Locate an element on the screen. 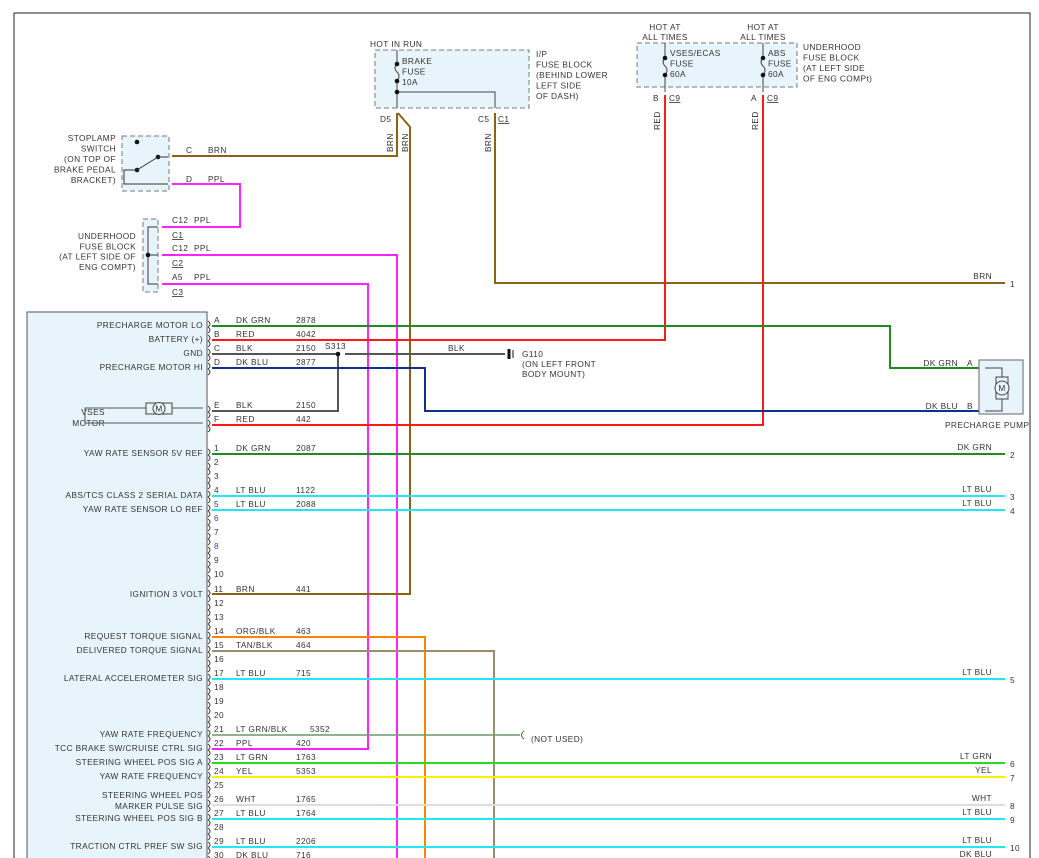  pin-function-label: DELIVERED TORQUE SIGNAL is located at coordinates (140, 650).